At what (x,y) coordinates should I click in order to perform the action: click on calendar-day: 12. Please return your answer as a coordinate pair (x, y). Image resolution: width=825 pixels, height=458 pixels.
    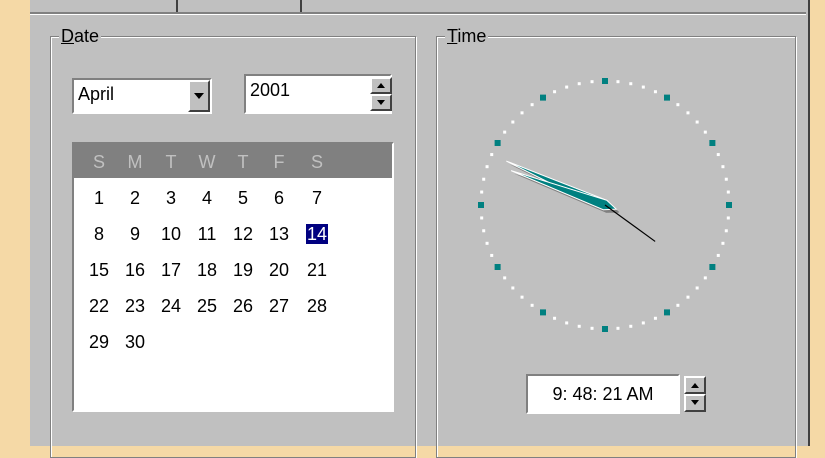
    Looking at the image, I should click on (243, 234).